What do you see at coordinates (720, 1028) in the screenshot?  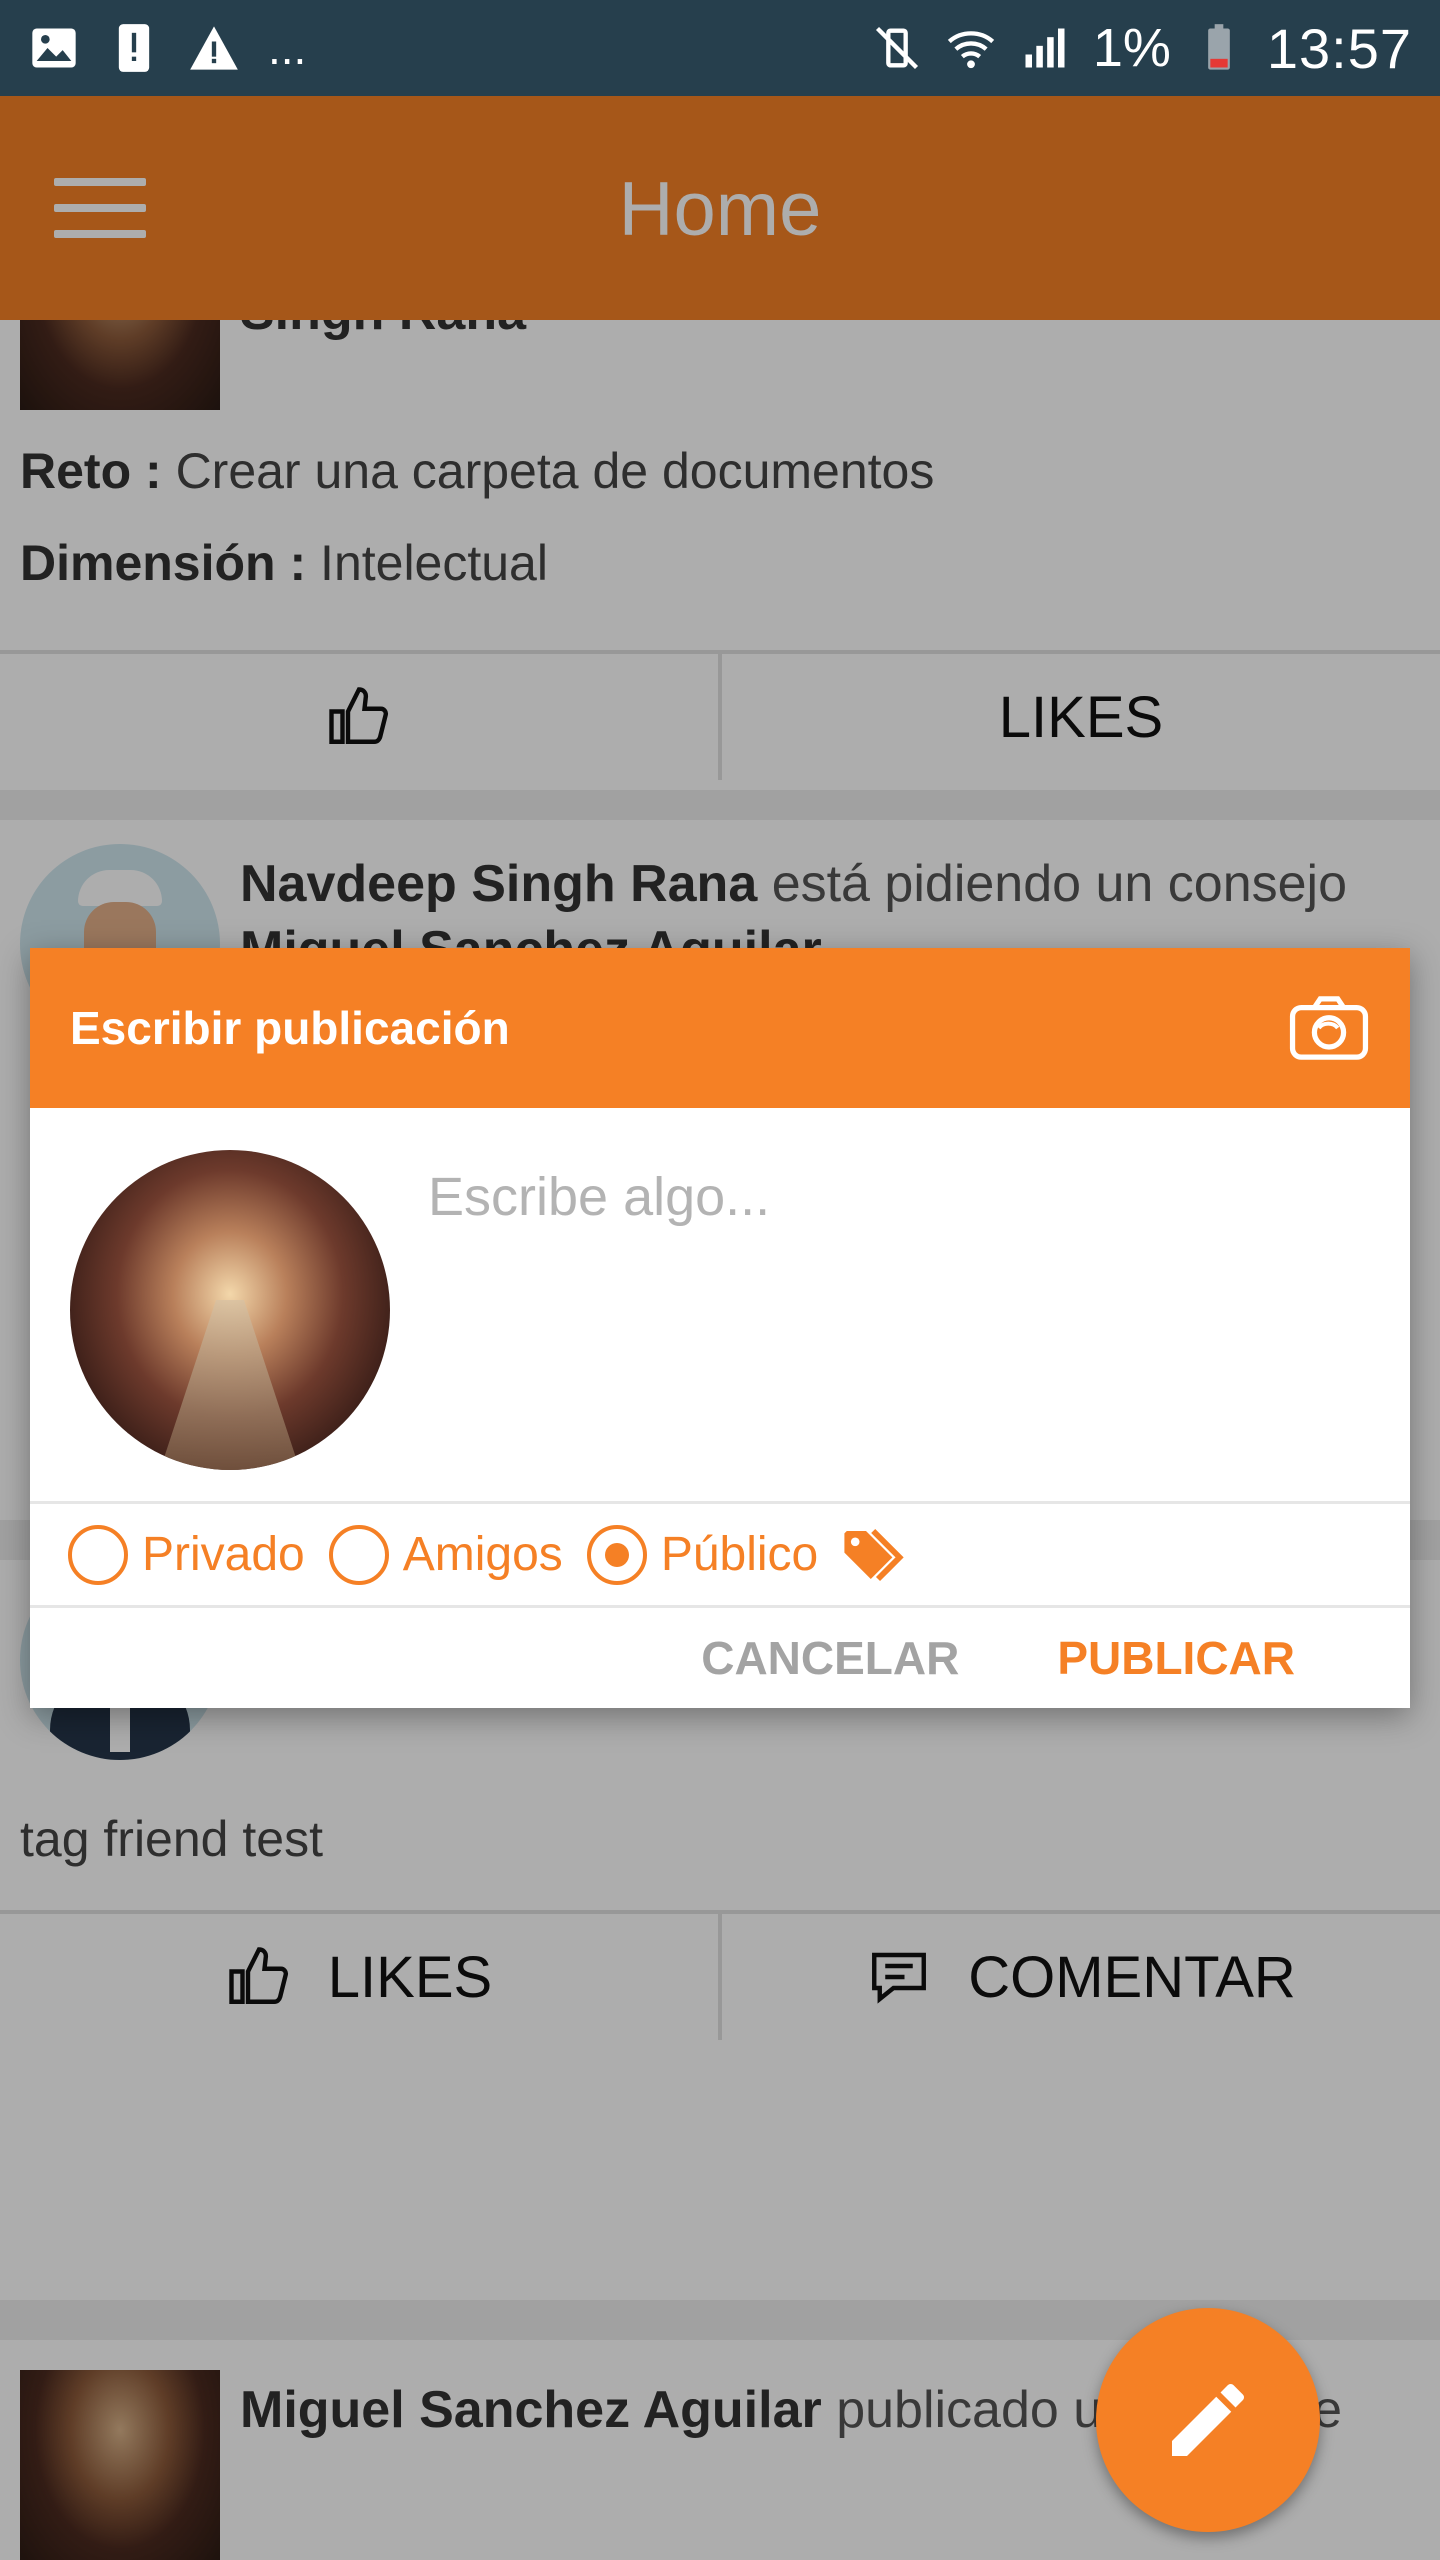 I see `dialog-header: Escribir publicación` at bounding box center [720, 1028].